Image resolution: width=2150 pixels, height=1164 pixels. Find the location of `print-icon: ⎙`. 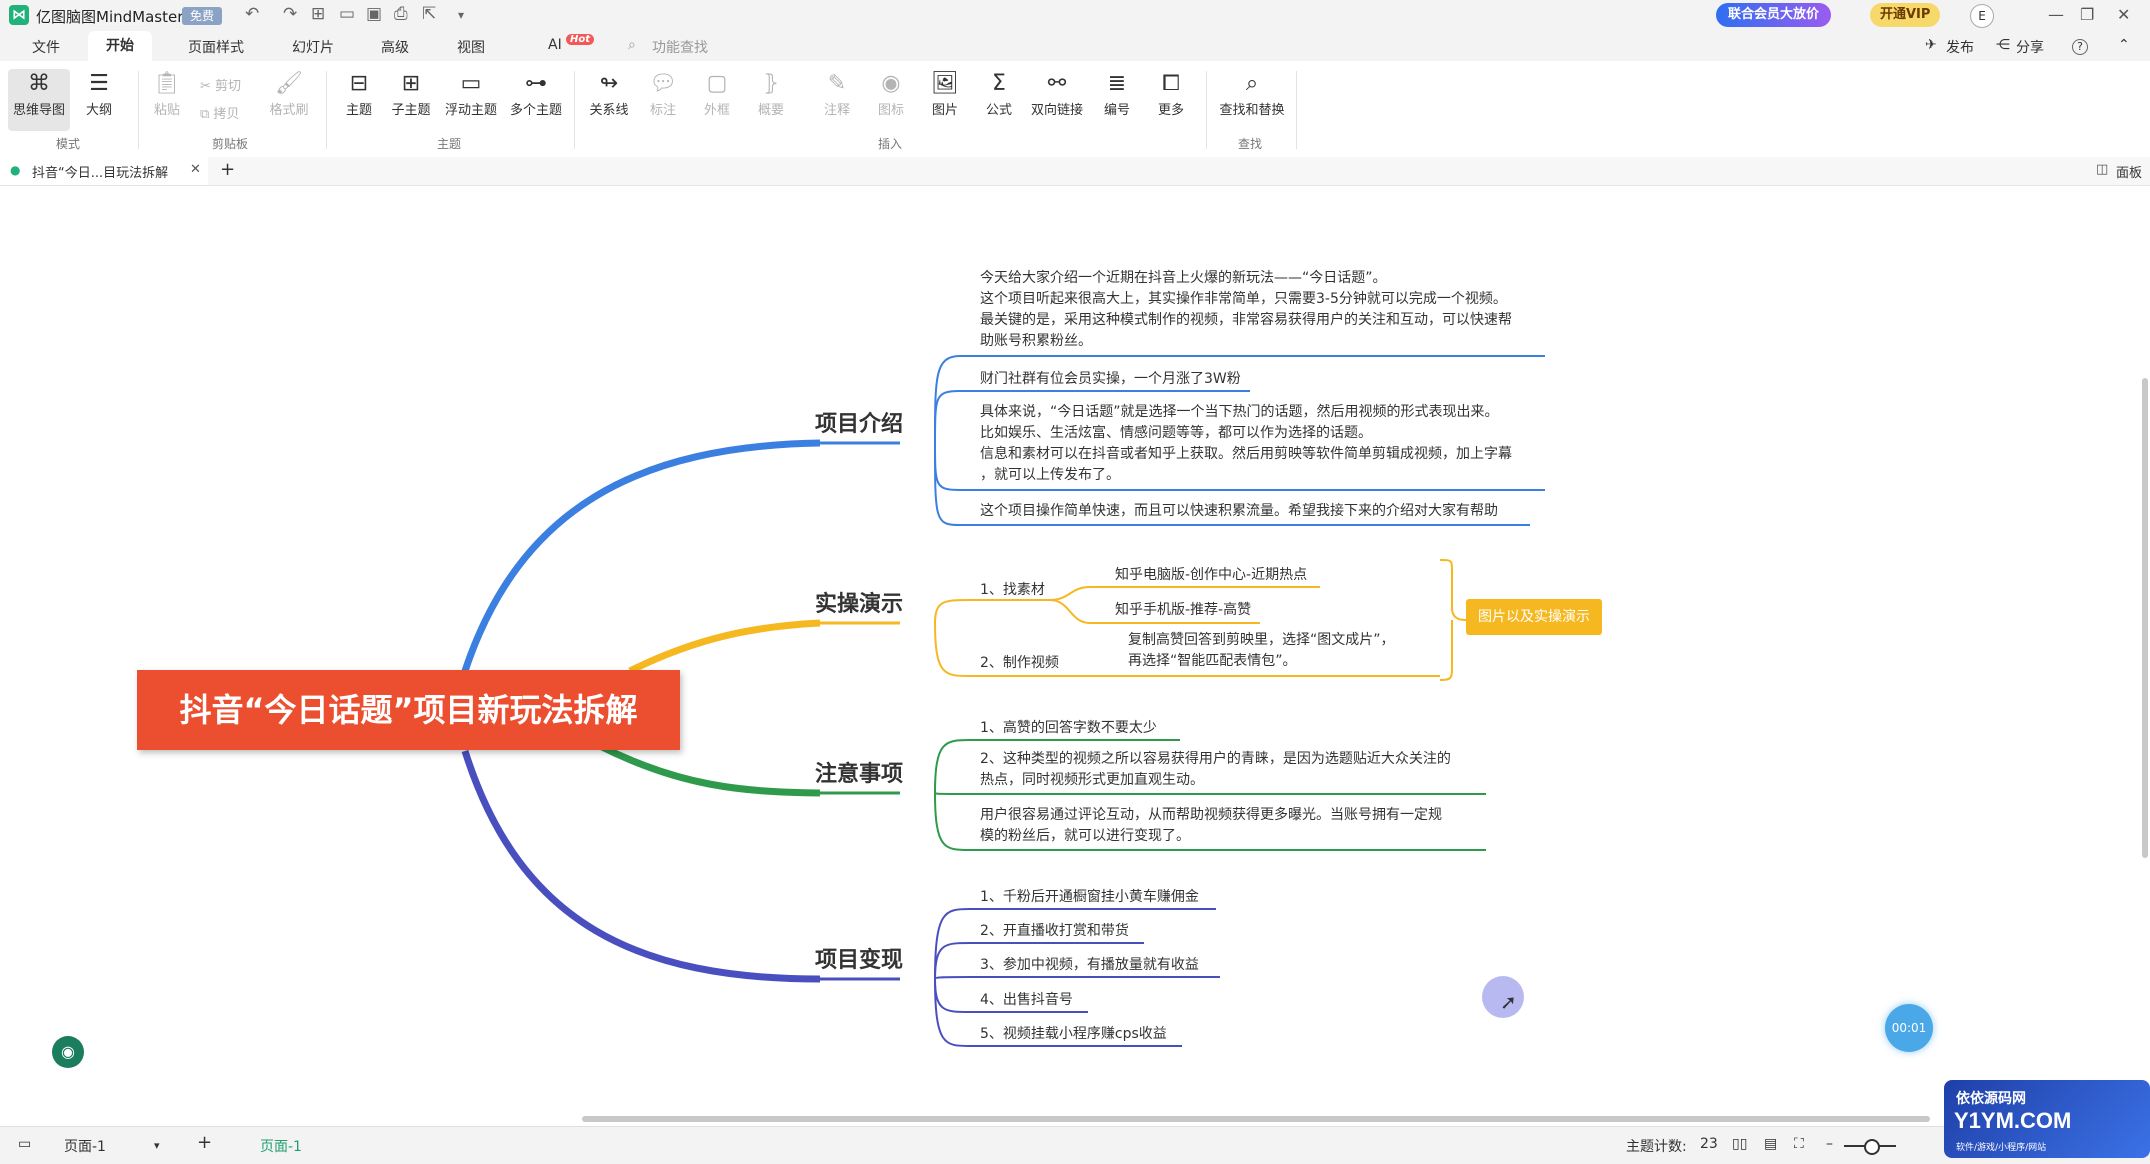

print-icon: ⎙ is located at coordinates (401, 14).